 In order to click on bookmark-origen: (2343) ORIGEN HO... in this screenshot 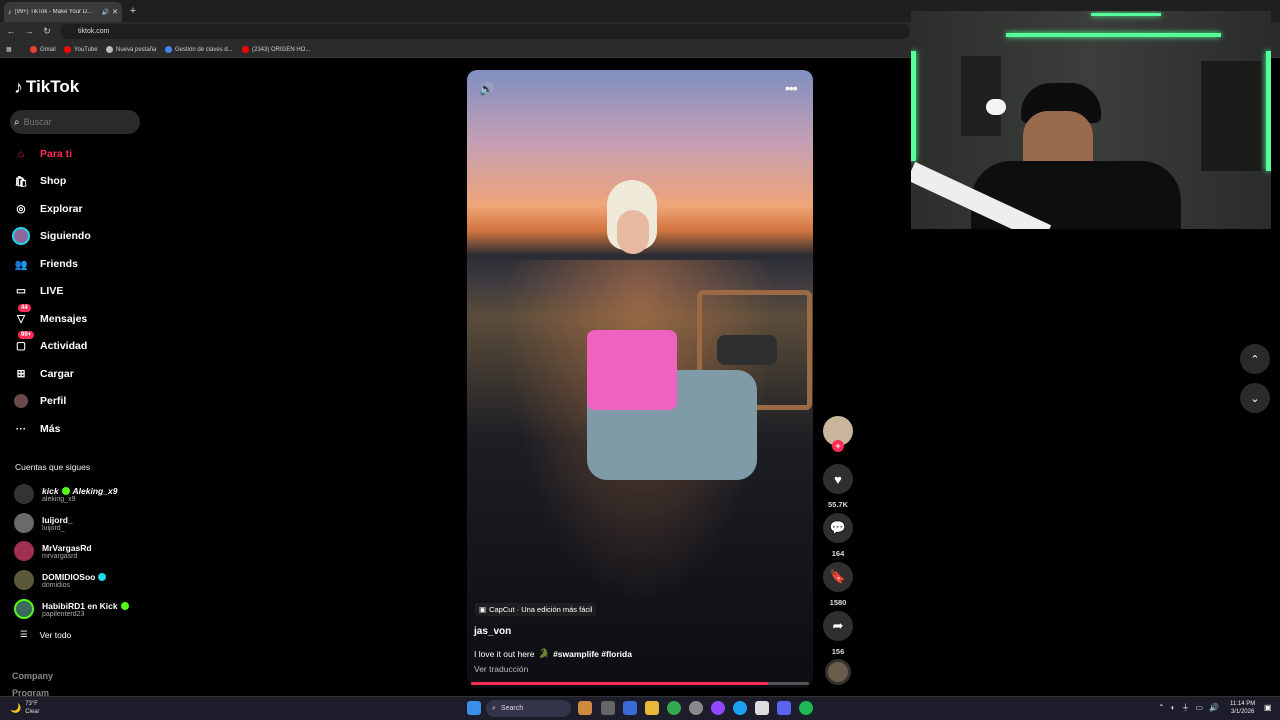, I will do `click(276, 49)`.